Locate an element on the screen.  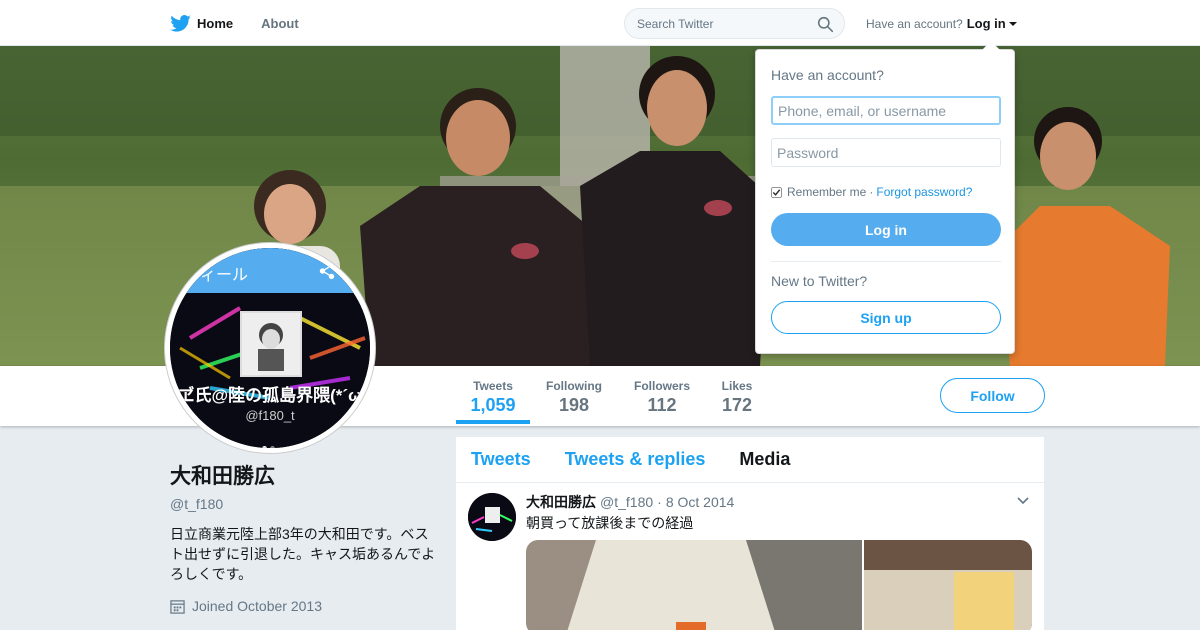
stat-likes-label: Likes is located at coordinates (737, 386).